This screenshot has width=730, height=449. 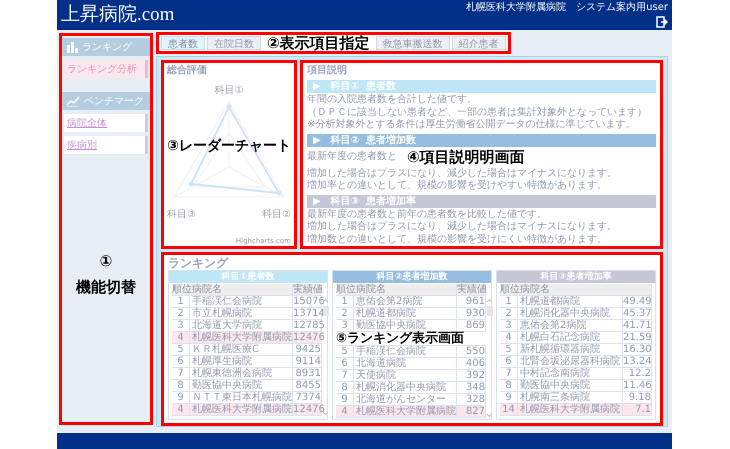 I want to click on sidebar-link: 疾病別, so click(x=106, y=145).